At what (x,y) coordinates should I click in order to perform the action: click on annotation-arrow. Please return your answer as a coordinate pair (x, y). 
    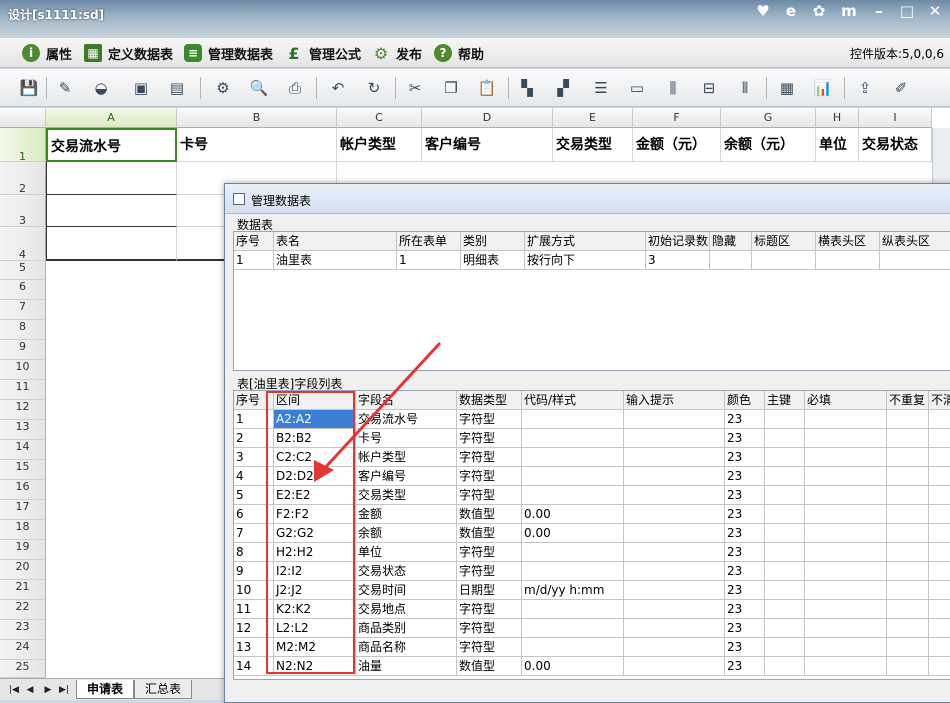
    Looking at the image, I should click on (378, 411).